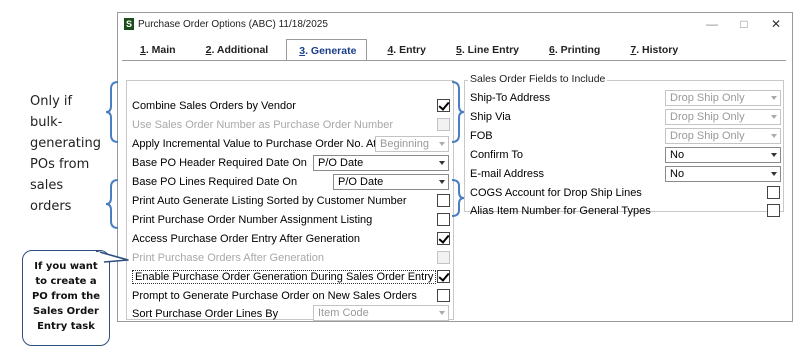 This screenshot has width=800, height=358. Describe the element at coordinates (723, 155) in the screenshot. I see `confirm-to-select: No` at that location.